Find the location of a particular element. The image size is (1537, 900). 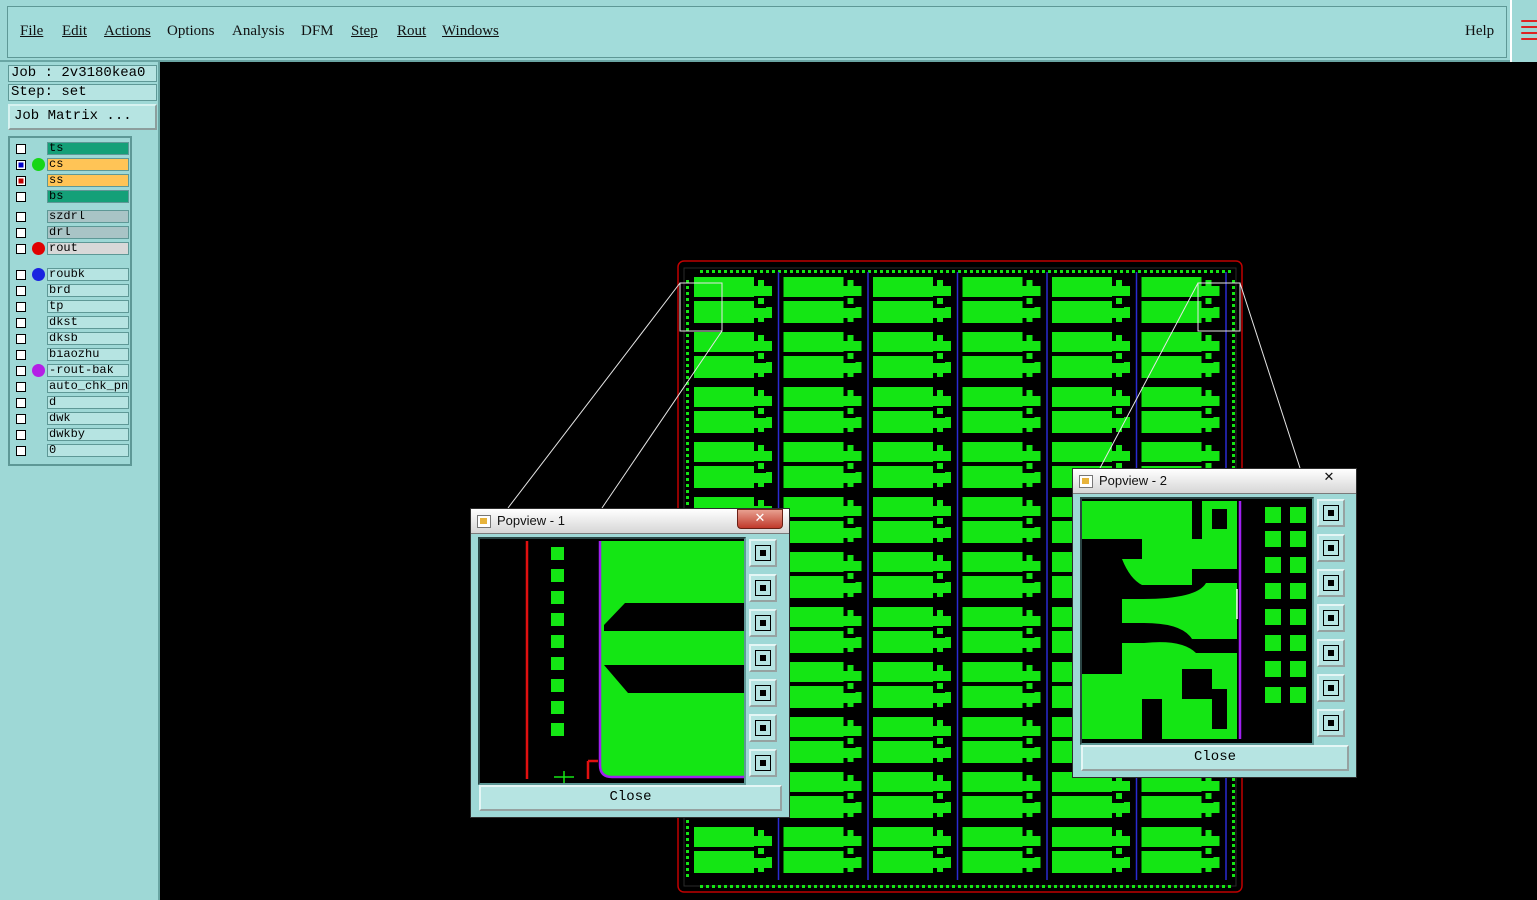

popview-2-zoom-out-button is located at coordinates (1331, 723).